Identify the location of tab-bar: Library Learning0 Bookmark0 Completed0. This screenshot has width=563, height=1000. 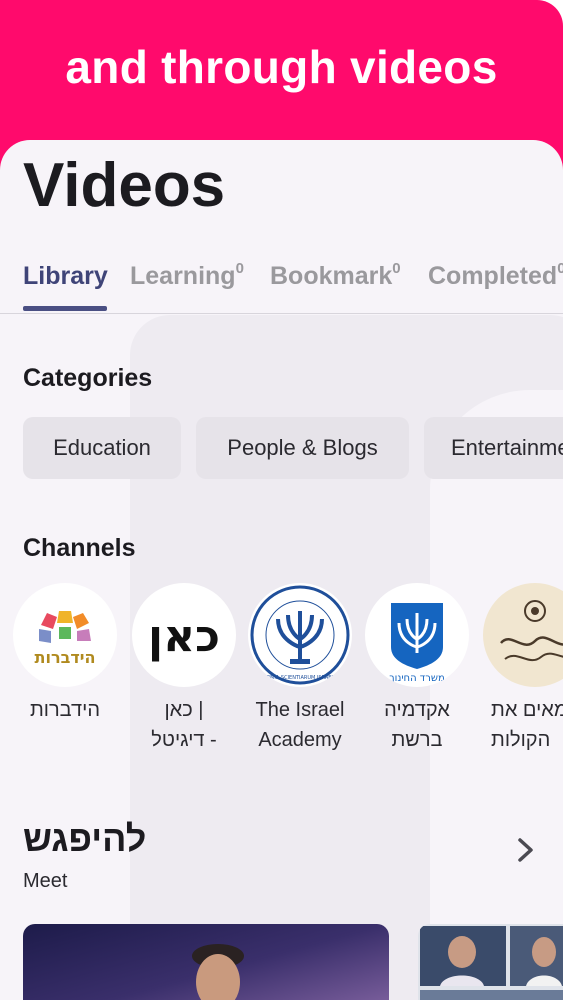
(281, 286).